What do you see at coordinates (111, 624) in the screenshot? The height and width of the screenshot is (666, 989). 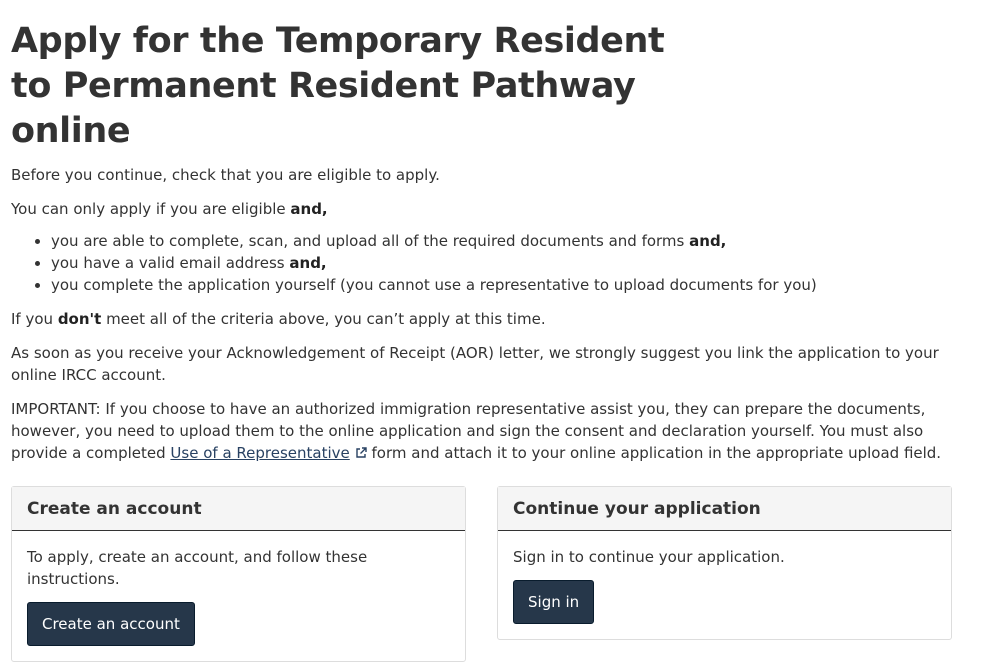 I see `create-account-button: Create an account` at bounding box center [111, 624].